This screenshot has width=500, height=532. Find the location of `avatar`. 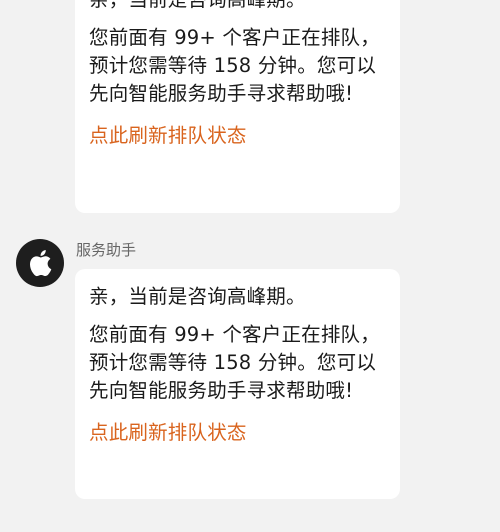

avatar is located at coordinates (40, 263).